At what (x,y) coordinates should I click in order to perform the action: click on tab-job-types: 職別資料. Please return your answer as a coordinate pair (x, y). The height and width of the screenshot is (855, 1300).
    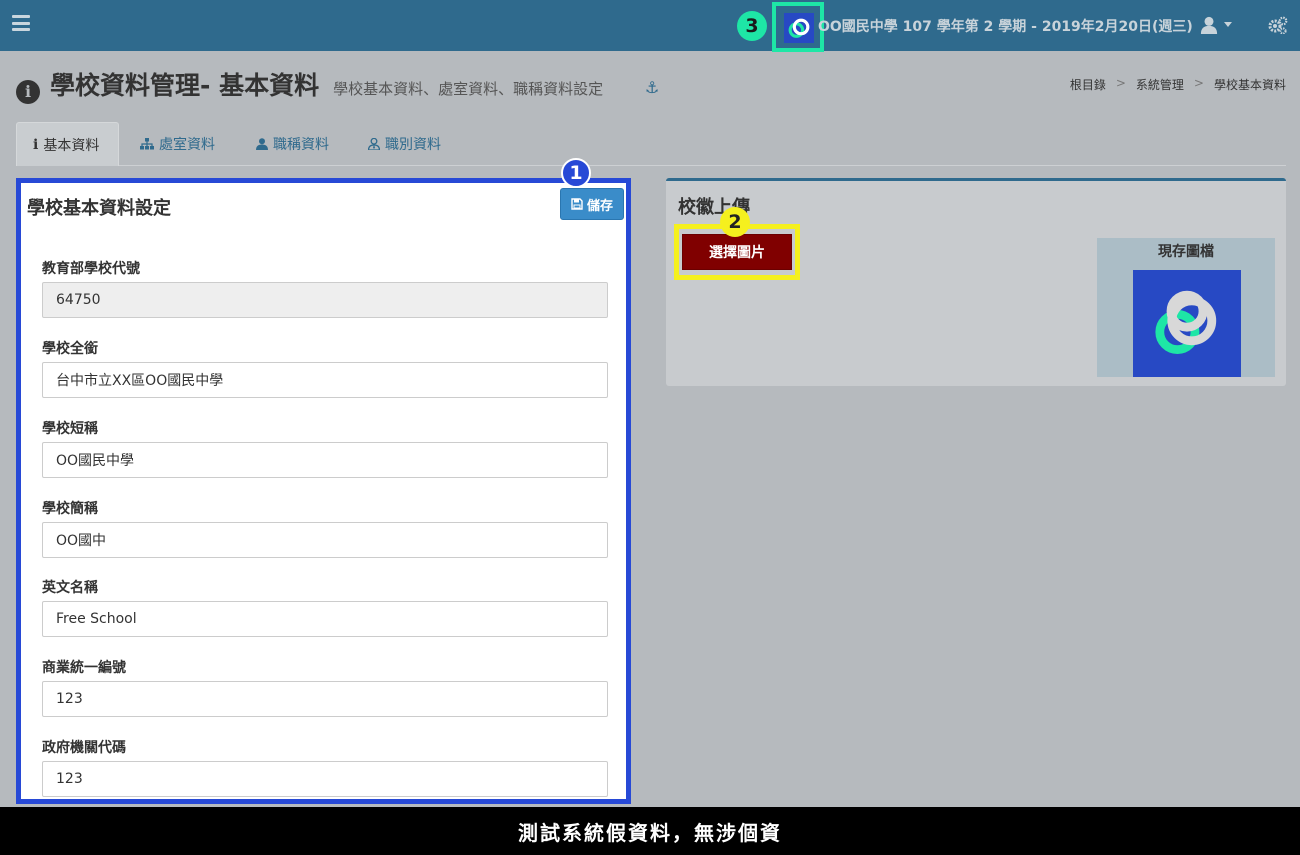
    Looking at the image, I should click on (404, 144).